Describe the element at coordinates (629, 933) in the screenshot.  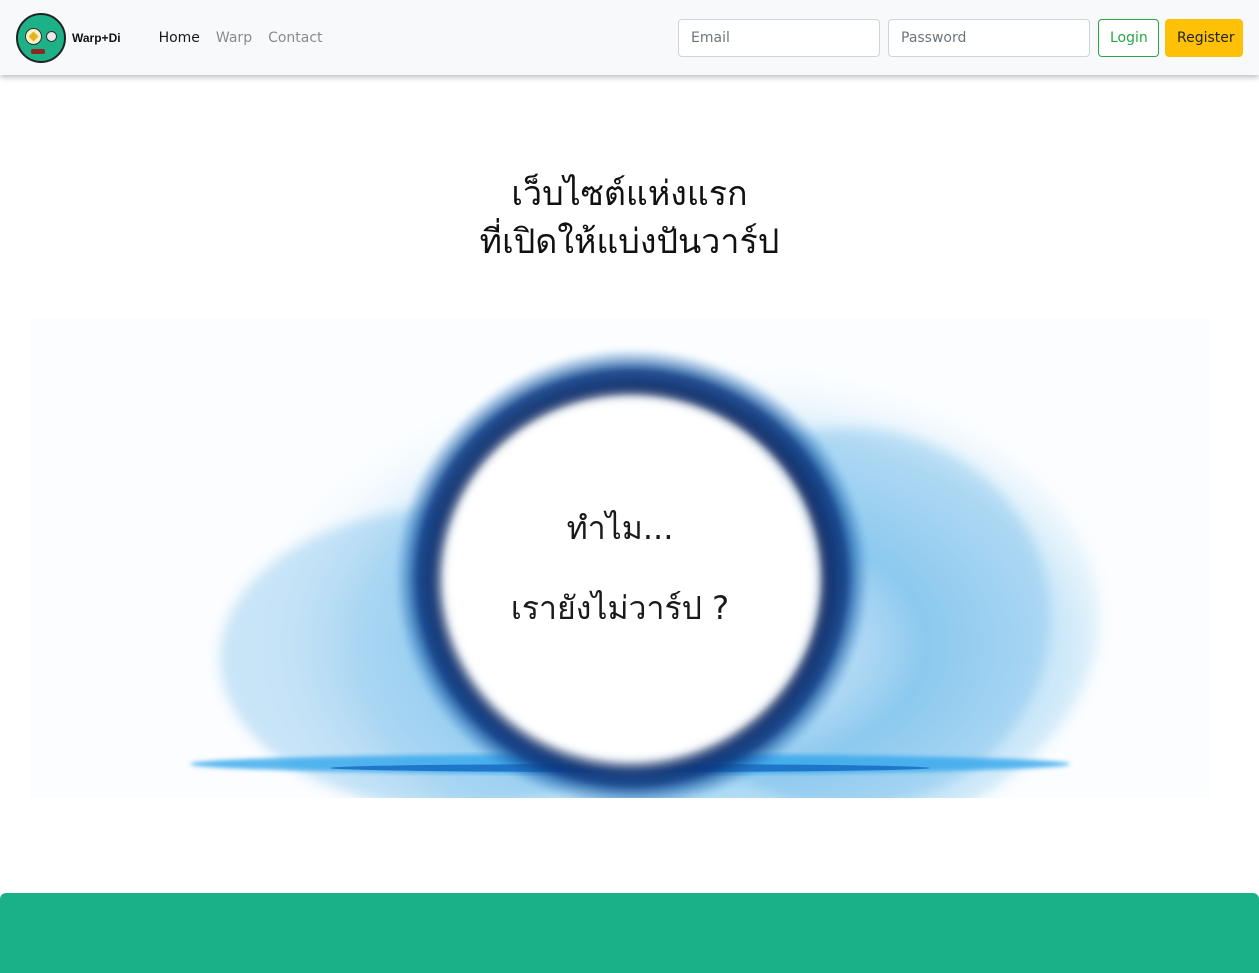
I see `green-feature-section` at that location.